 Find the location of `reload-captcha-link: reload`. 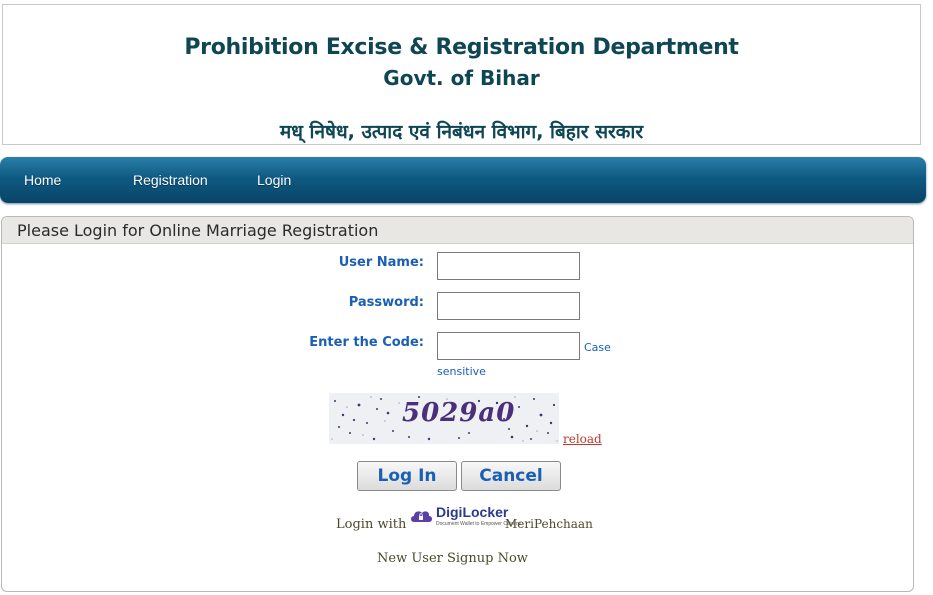

reload-captcha-link: reload is located at coordinates (582, 439).